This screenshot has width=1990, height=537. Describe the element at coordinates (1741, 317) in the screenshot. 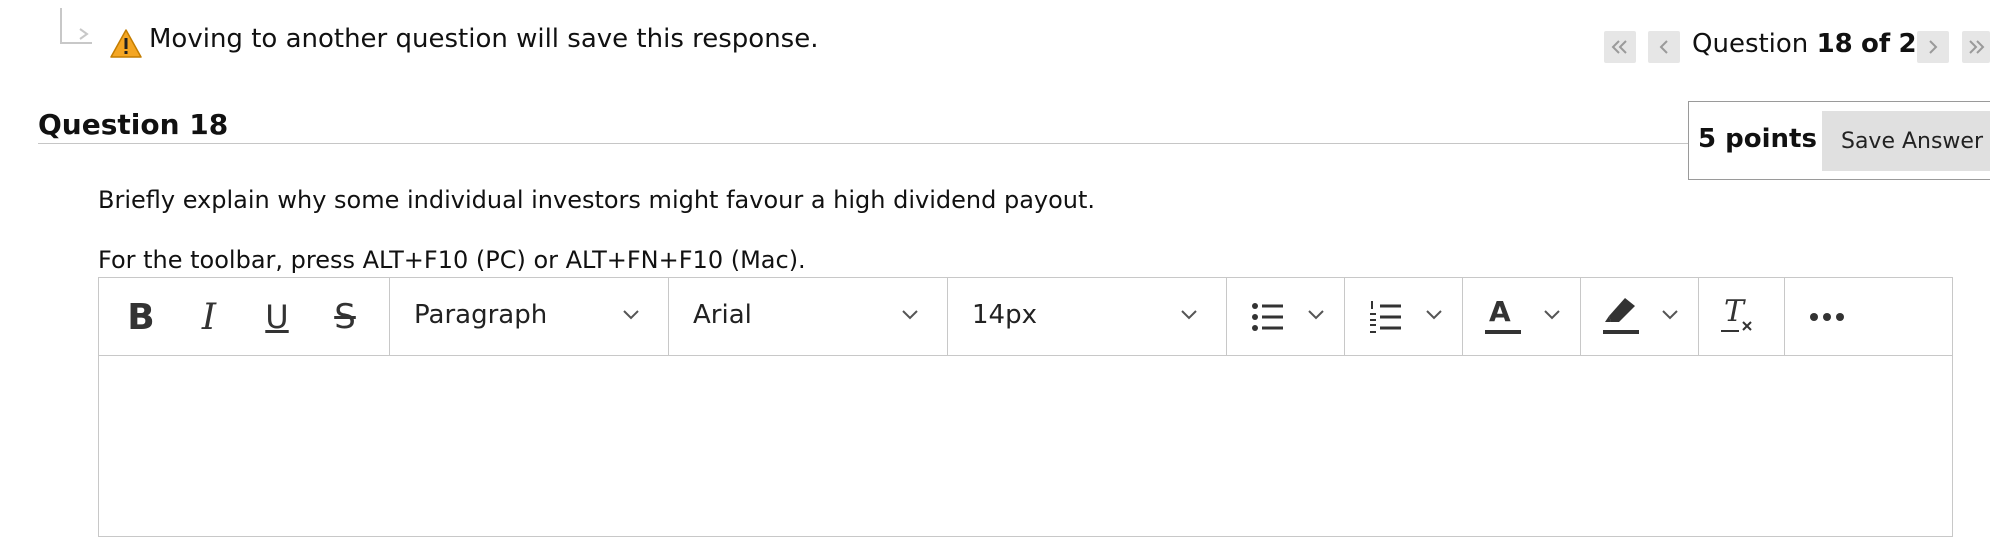

I see `clear-formatting-button: T` at that location.